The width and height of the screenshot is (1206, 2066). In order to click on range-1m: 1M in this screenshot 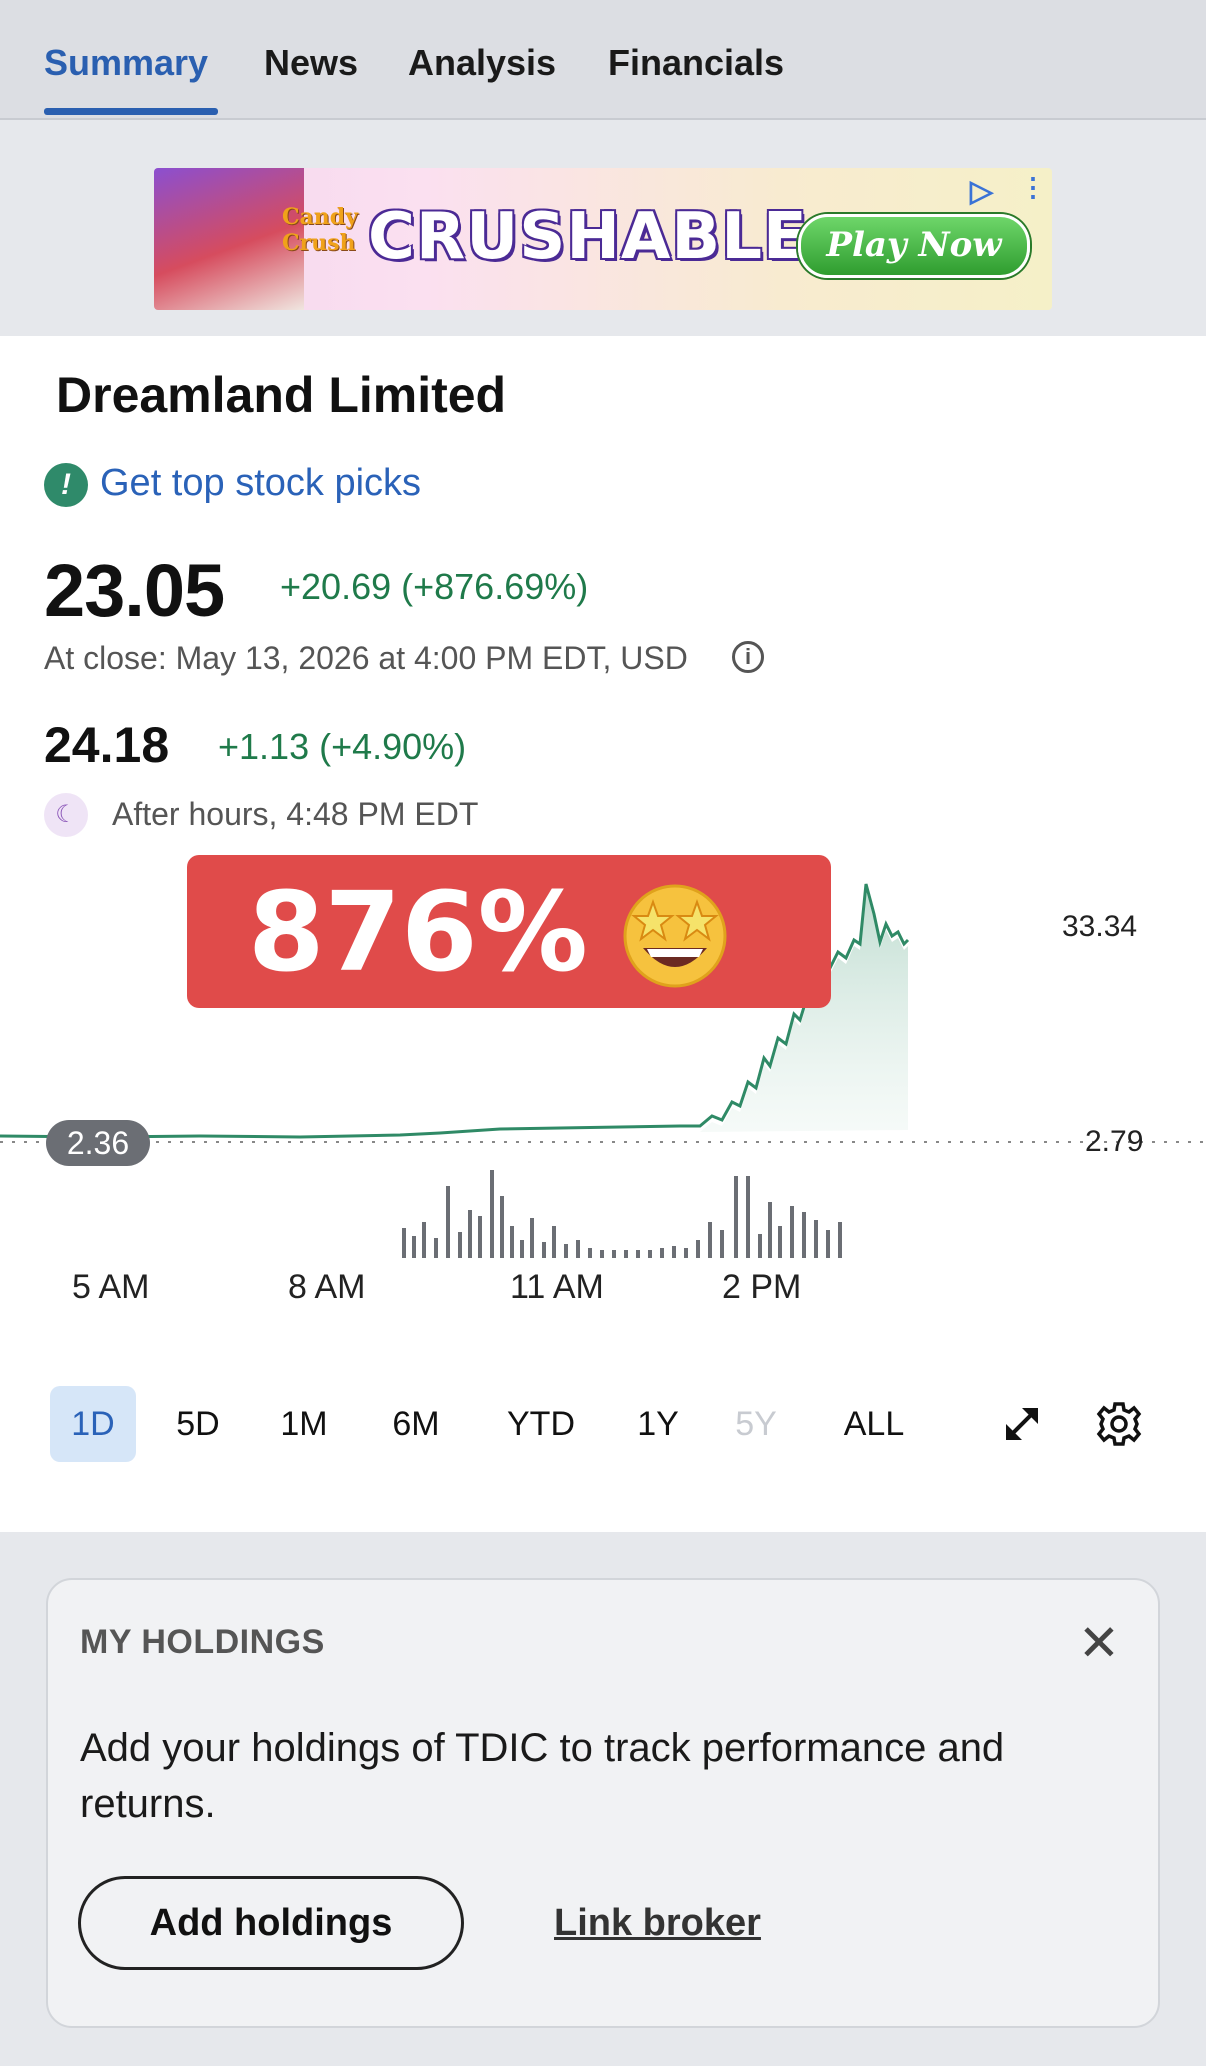, I will do `click(304, 1424)`.